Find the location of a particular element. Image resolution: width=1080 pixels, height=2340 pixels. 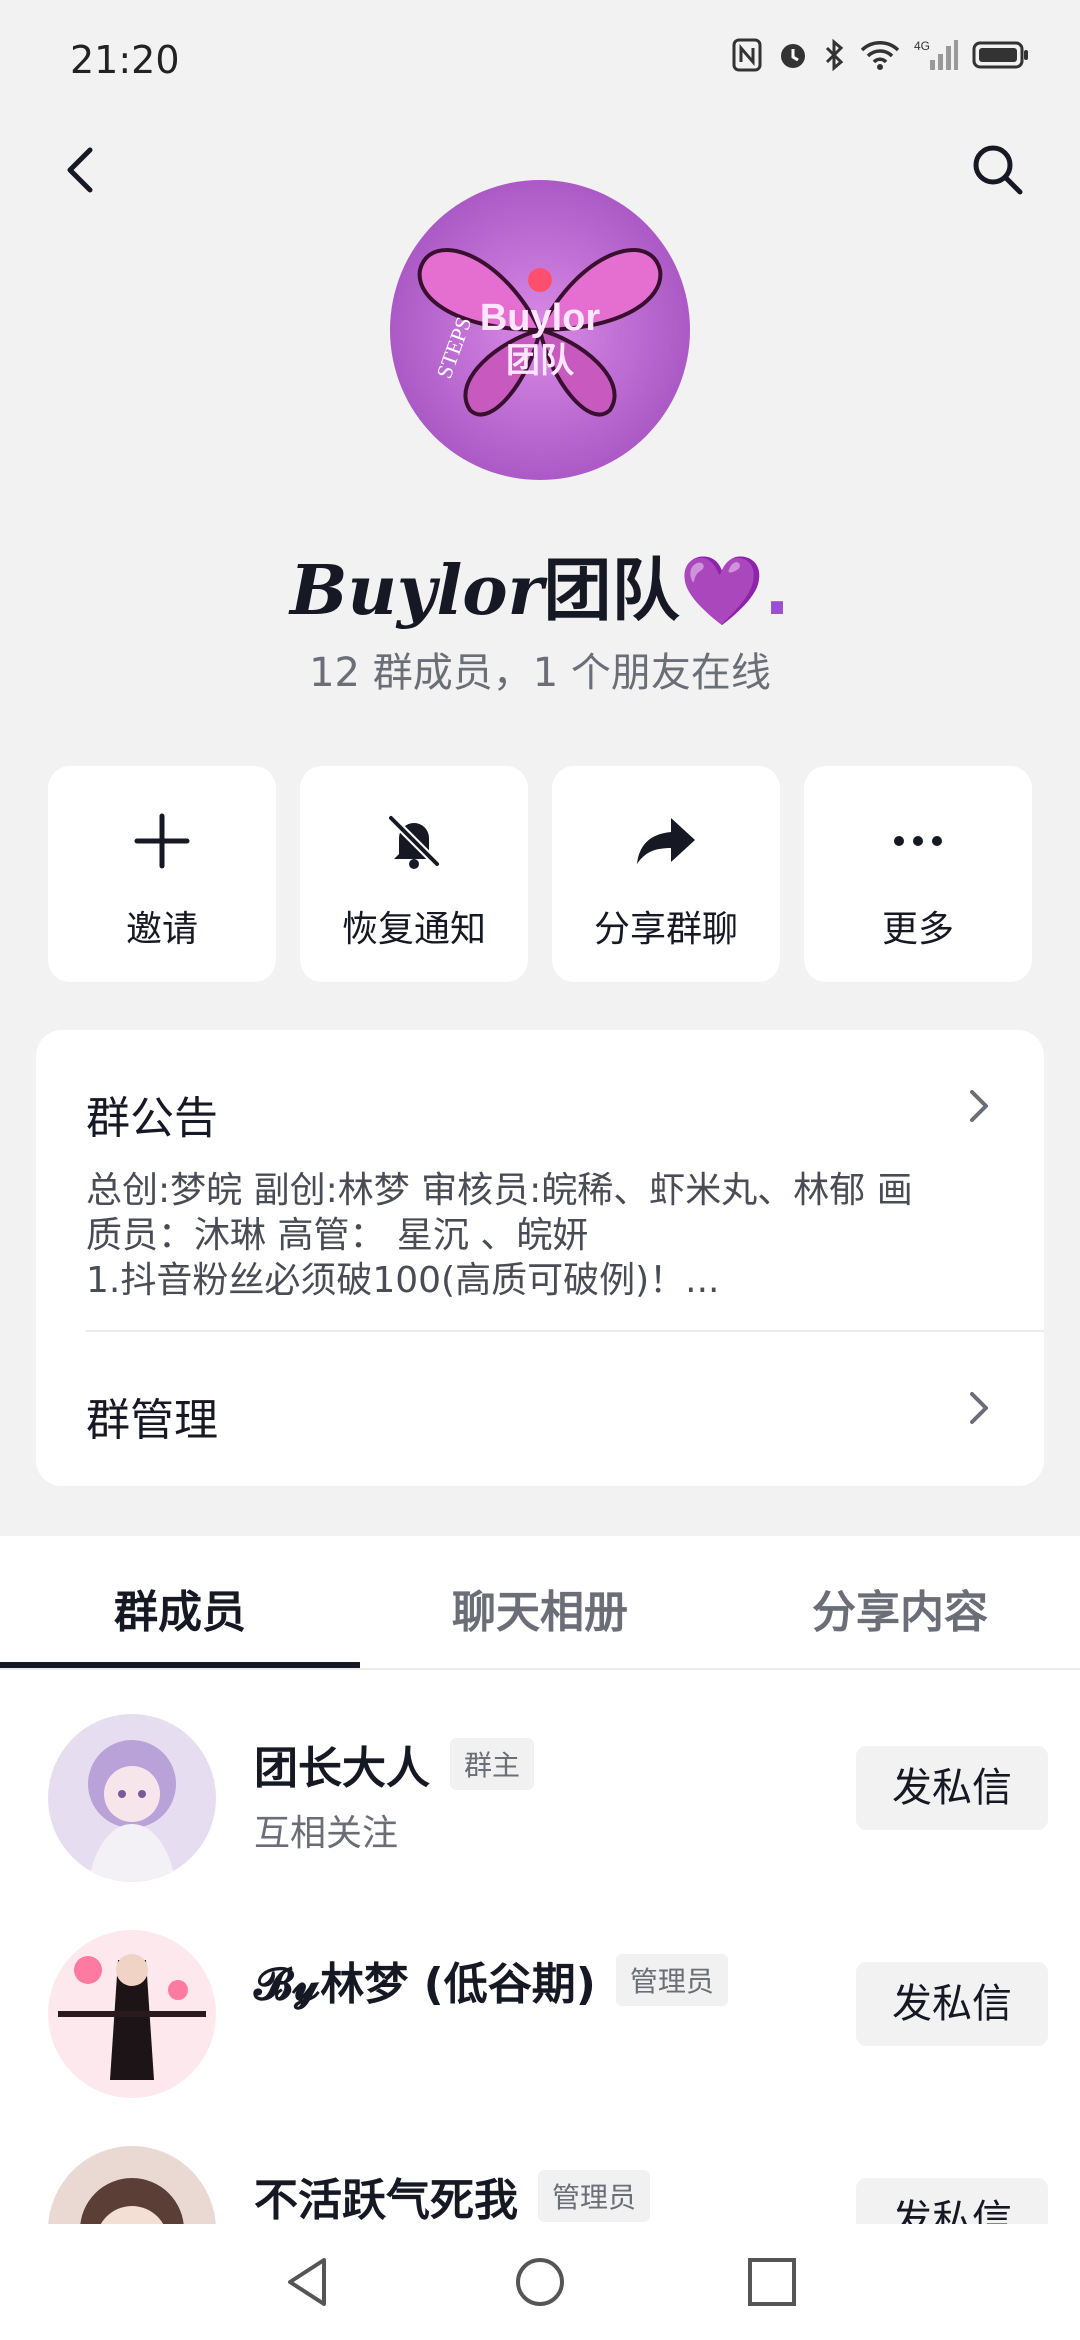

group-notice-title: 群公告 is located at coordinates (152, 1118).